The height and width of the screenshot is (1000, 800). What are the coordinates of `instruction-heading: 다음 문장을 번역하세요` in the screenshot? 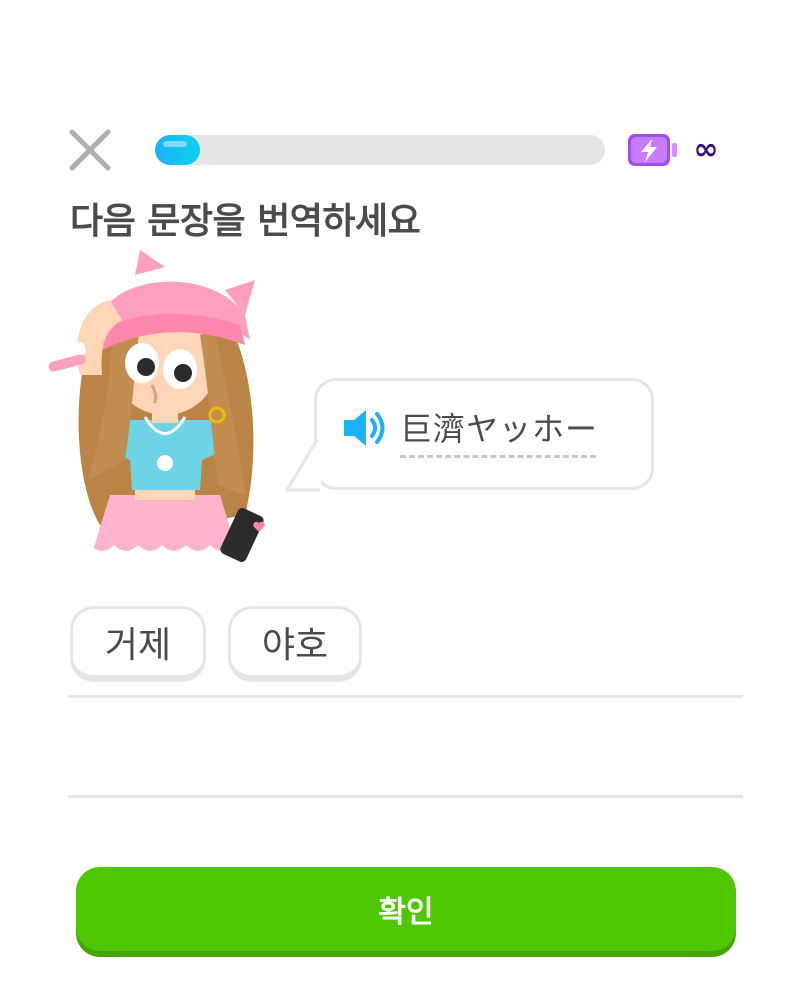 It's located at (245, 221).